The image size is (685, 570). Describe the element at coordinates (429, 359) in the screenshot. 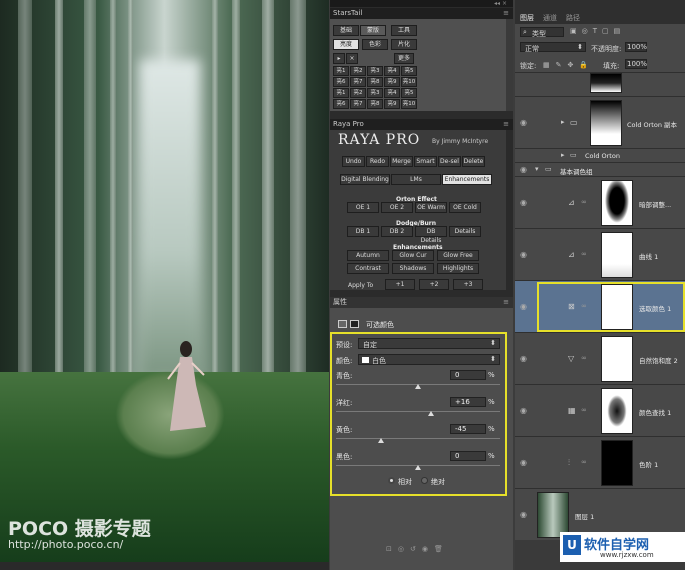

I see `color-select: 白色 ⬍` at that location.